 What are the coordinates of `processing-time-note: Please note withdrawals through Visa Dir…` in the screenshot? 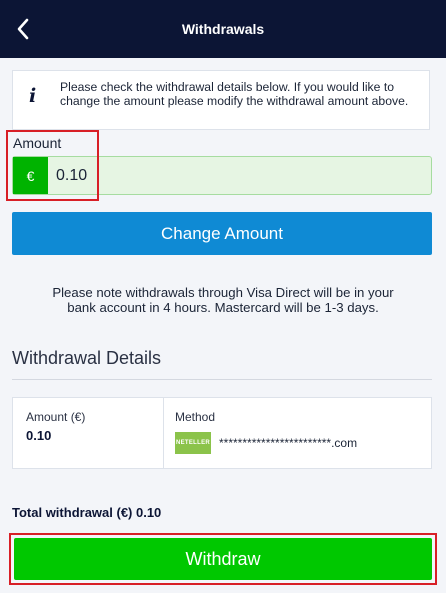 It's located at (223, 300).